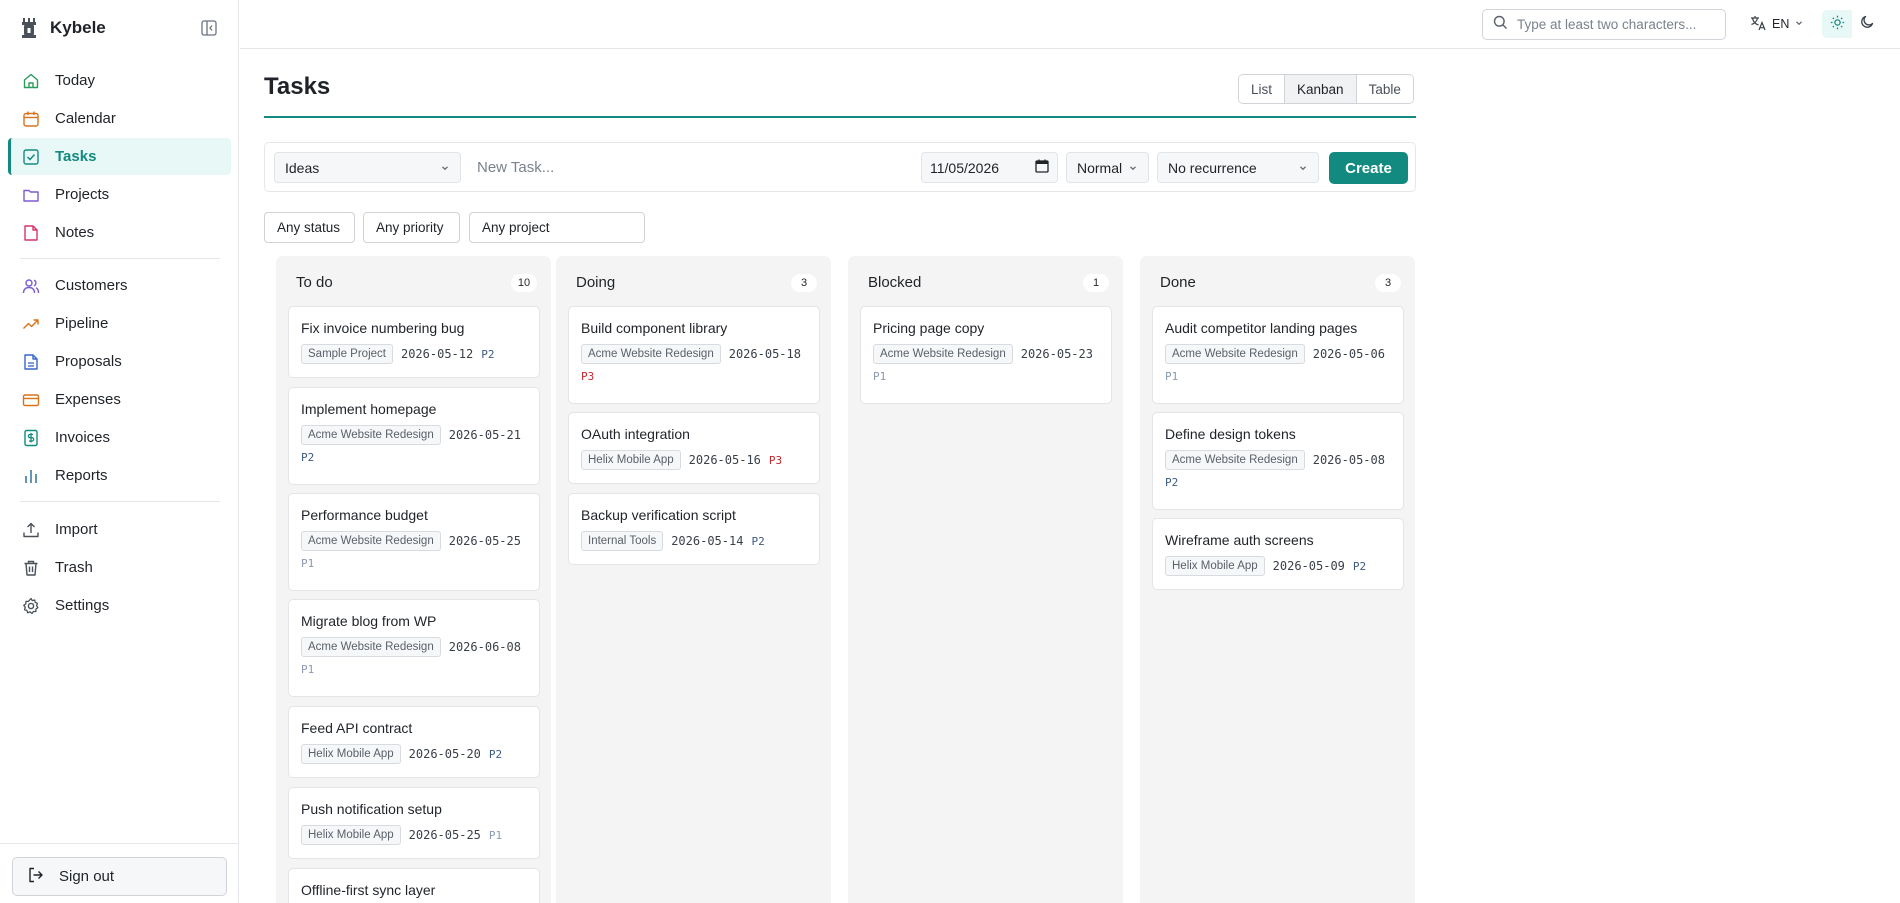  I want to click on search-input, so click(1617, 24).